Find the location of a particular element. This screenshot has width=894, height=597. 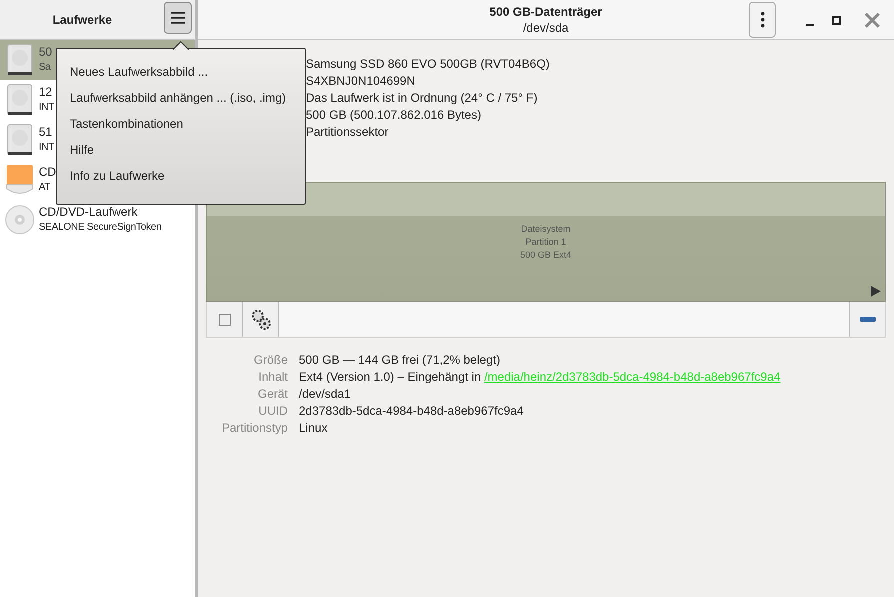

drive-info-value: Partitionssektor is located at coordinates (348, 132).